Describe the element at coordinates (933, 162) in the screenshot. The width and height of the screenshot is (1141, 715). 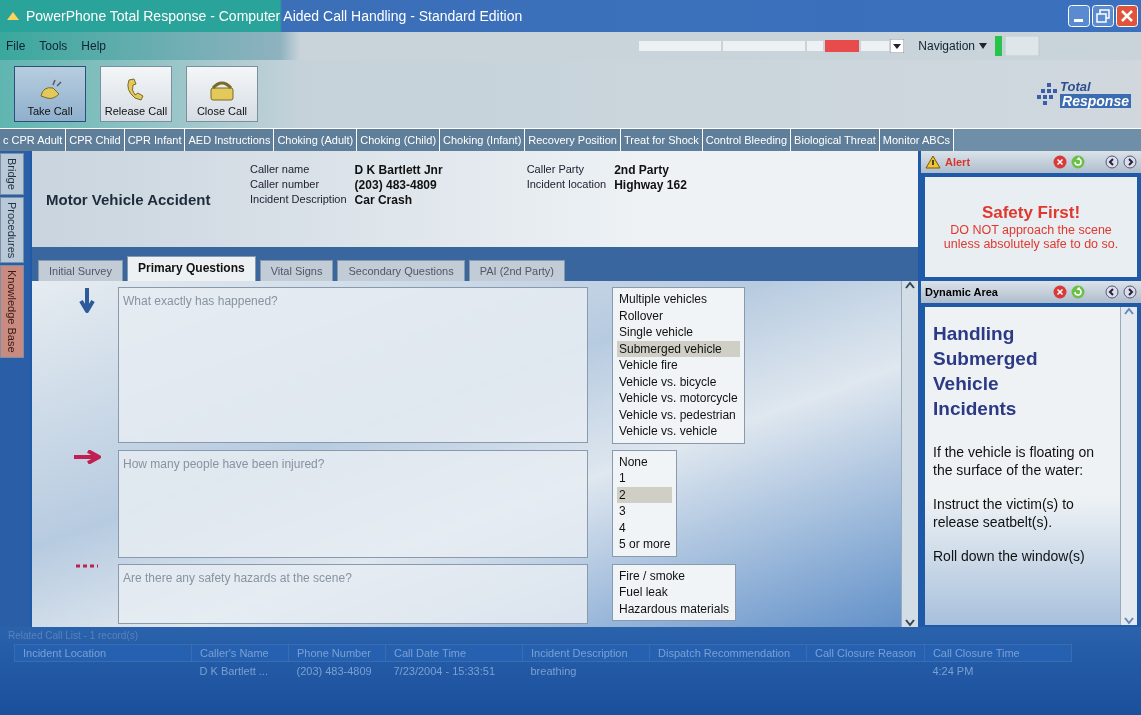
I see `warning-icon` at that location.